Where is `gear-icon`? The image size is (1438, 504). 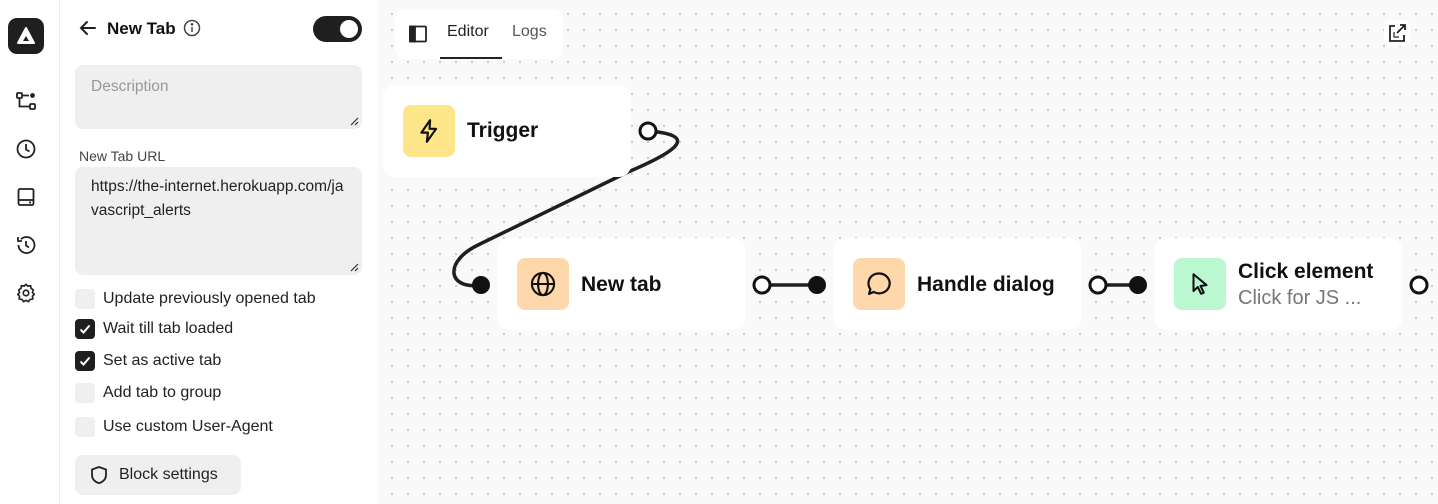
gear-icon is located at coordinates (26, 293).